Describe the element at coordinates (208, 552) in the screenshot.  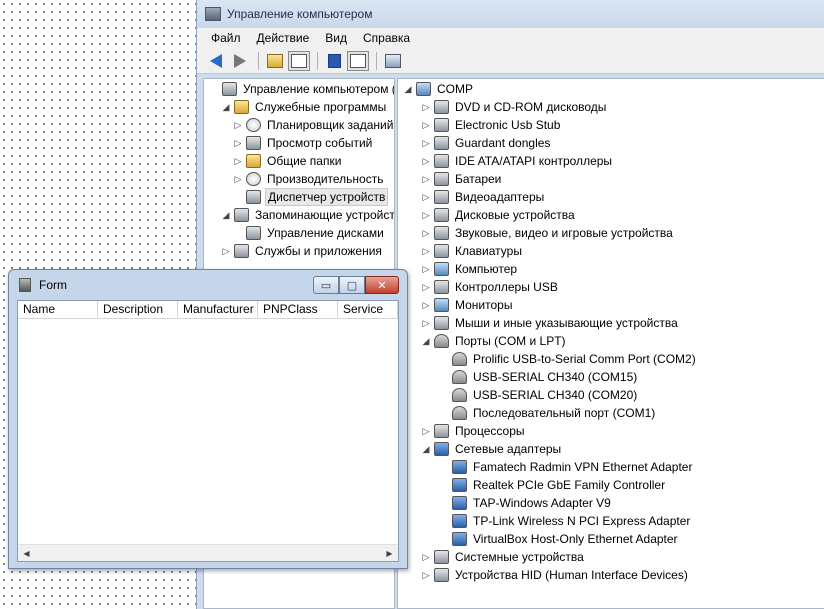
I see `horizontal-scrollbar: ◀ ▶` at that location.